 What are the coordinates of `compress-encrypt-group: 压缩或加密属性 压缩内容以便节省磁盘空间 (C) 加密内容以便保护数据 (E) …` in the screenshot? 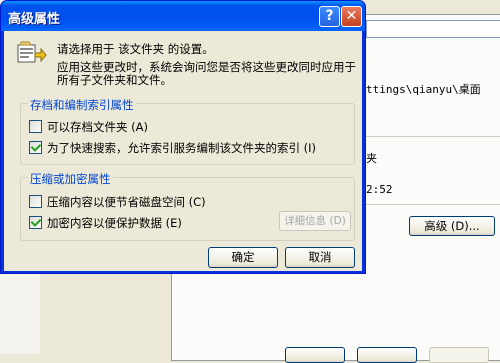 It's located at (187, 206).